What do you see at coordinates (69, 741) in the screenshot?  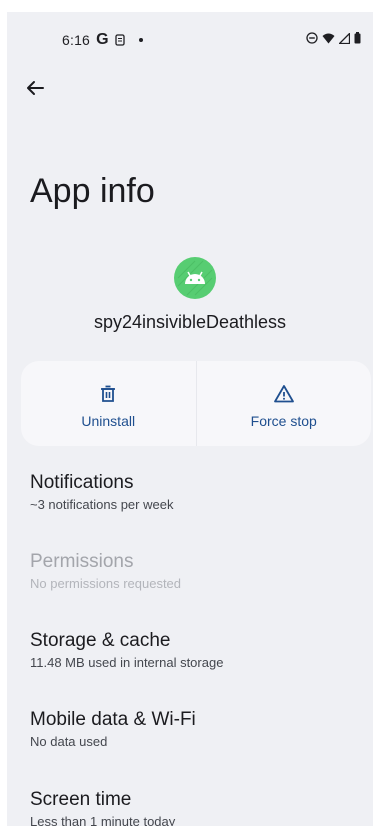 I see `mobile-data-subtitle: No data used` at bounding box center [69, 741].